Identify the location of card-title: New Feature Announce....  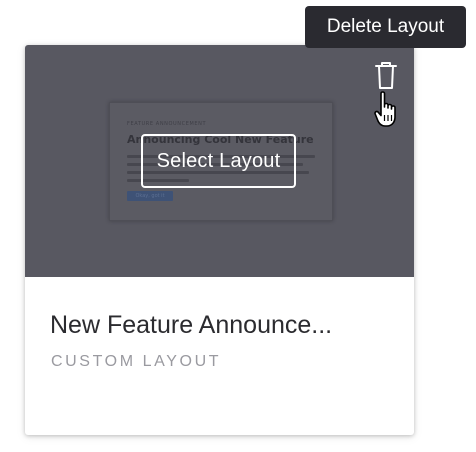
(191, 325).